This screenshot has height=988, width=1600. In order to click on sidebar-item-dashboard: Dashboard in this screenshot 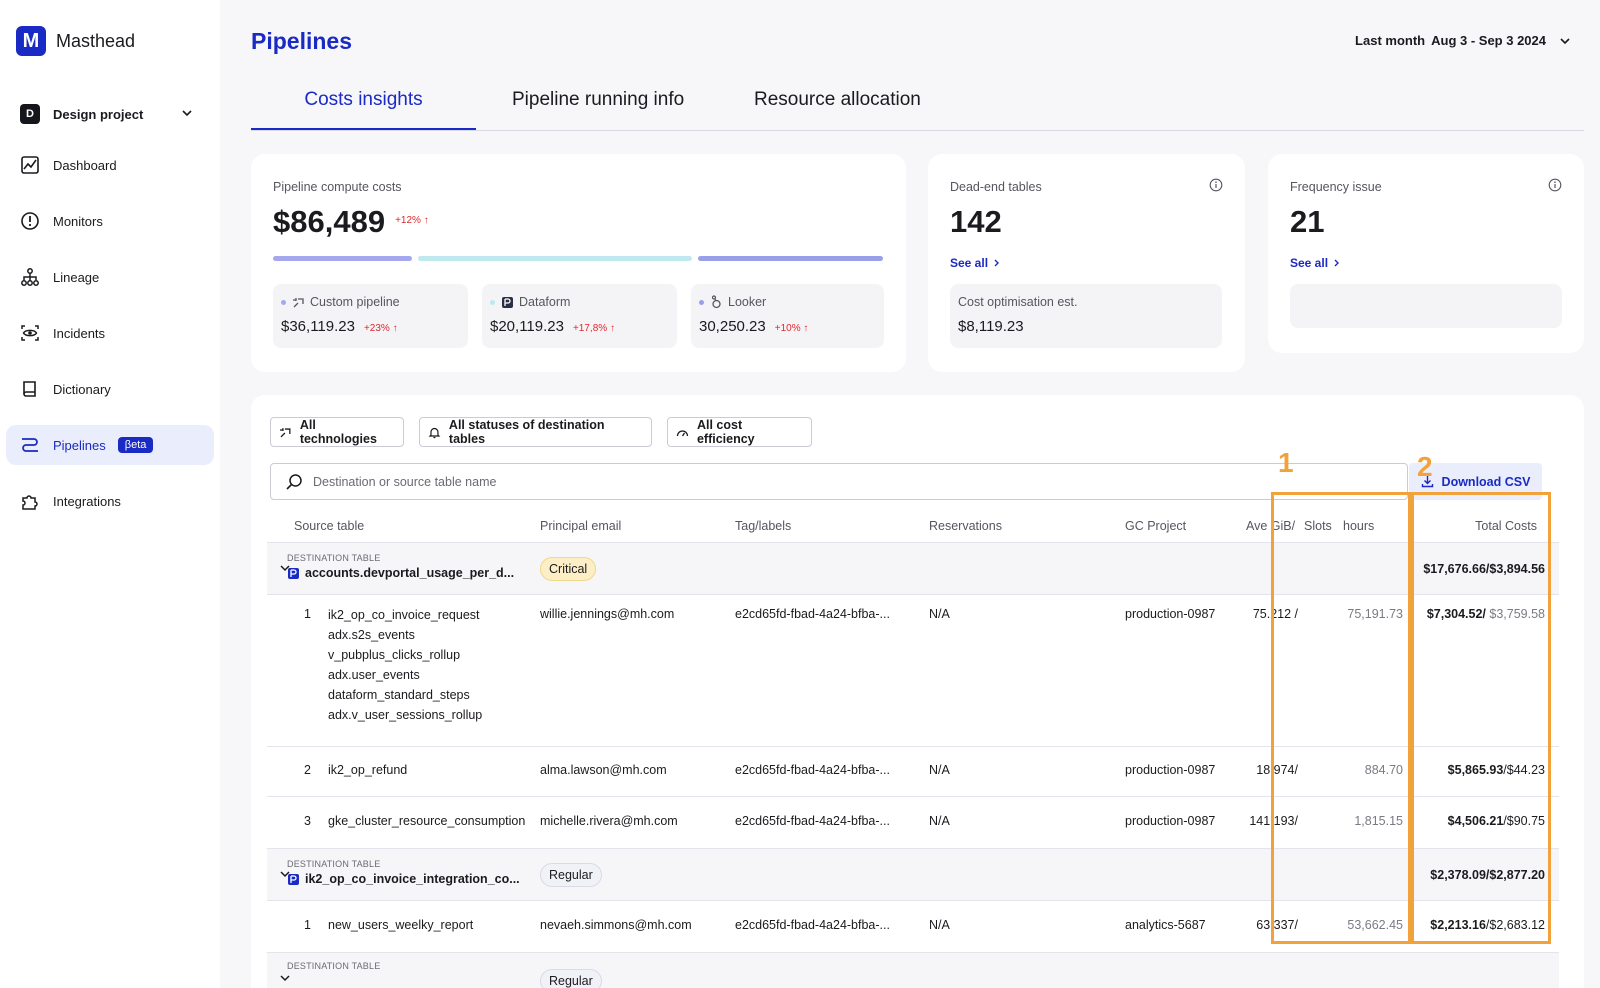, I will do `click(110, 165)`.